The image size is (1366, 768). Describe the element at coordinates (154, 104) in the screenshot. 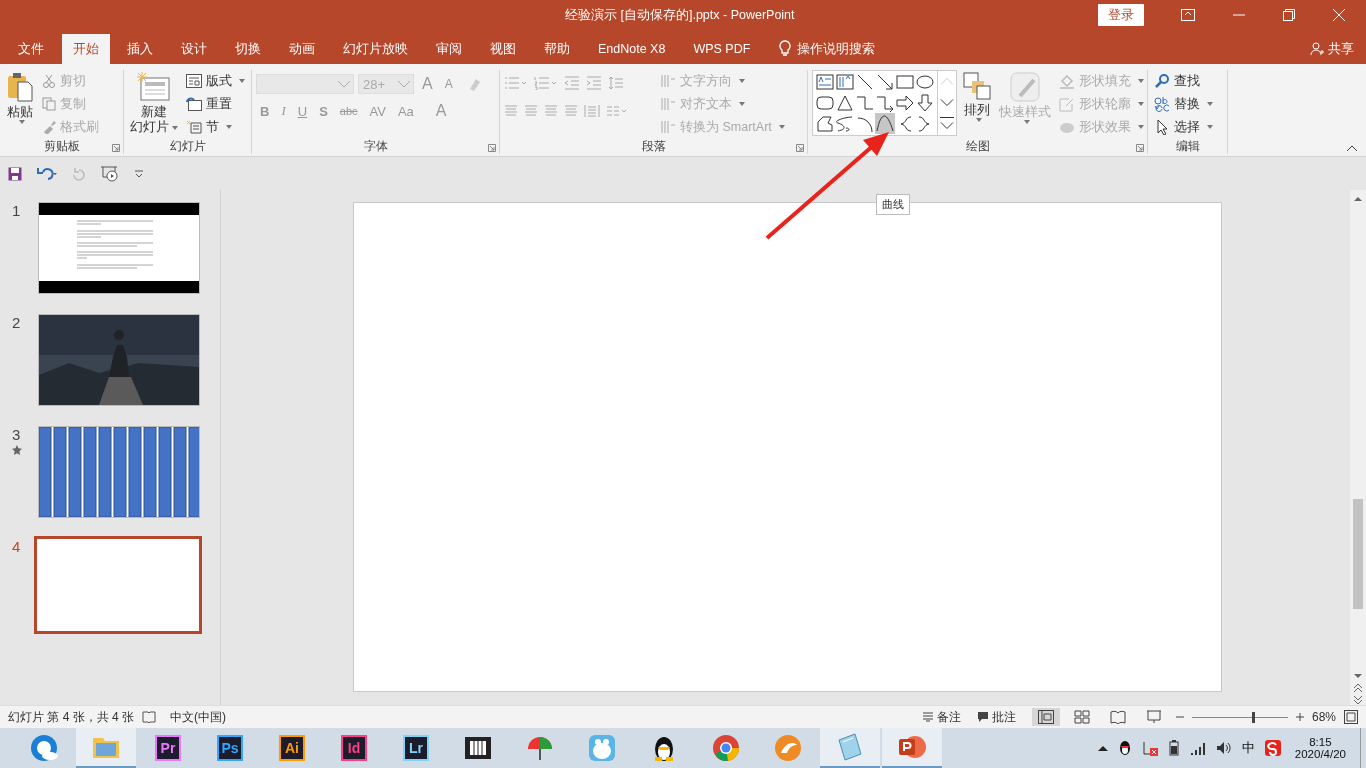

I see `new-slide-button: 新建 幻灯片` at that location.